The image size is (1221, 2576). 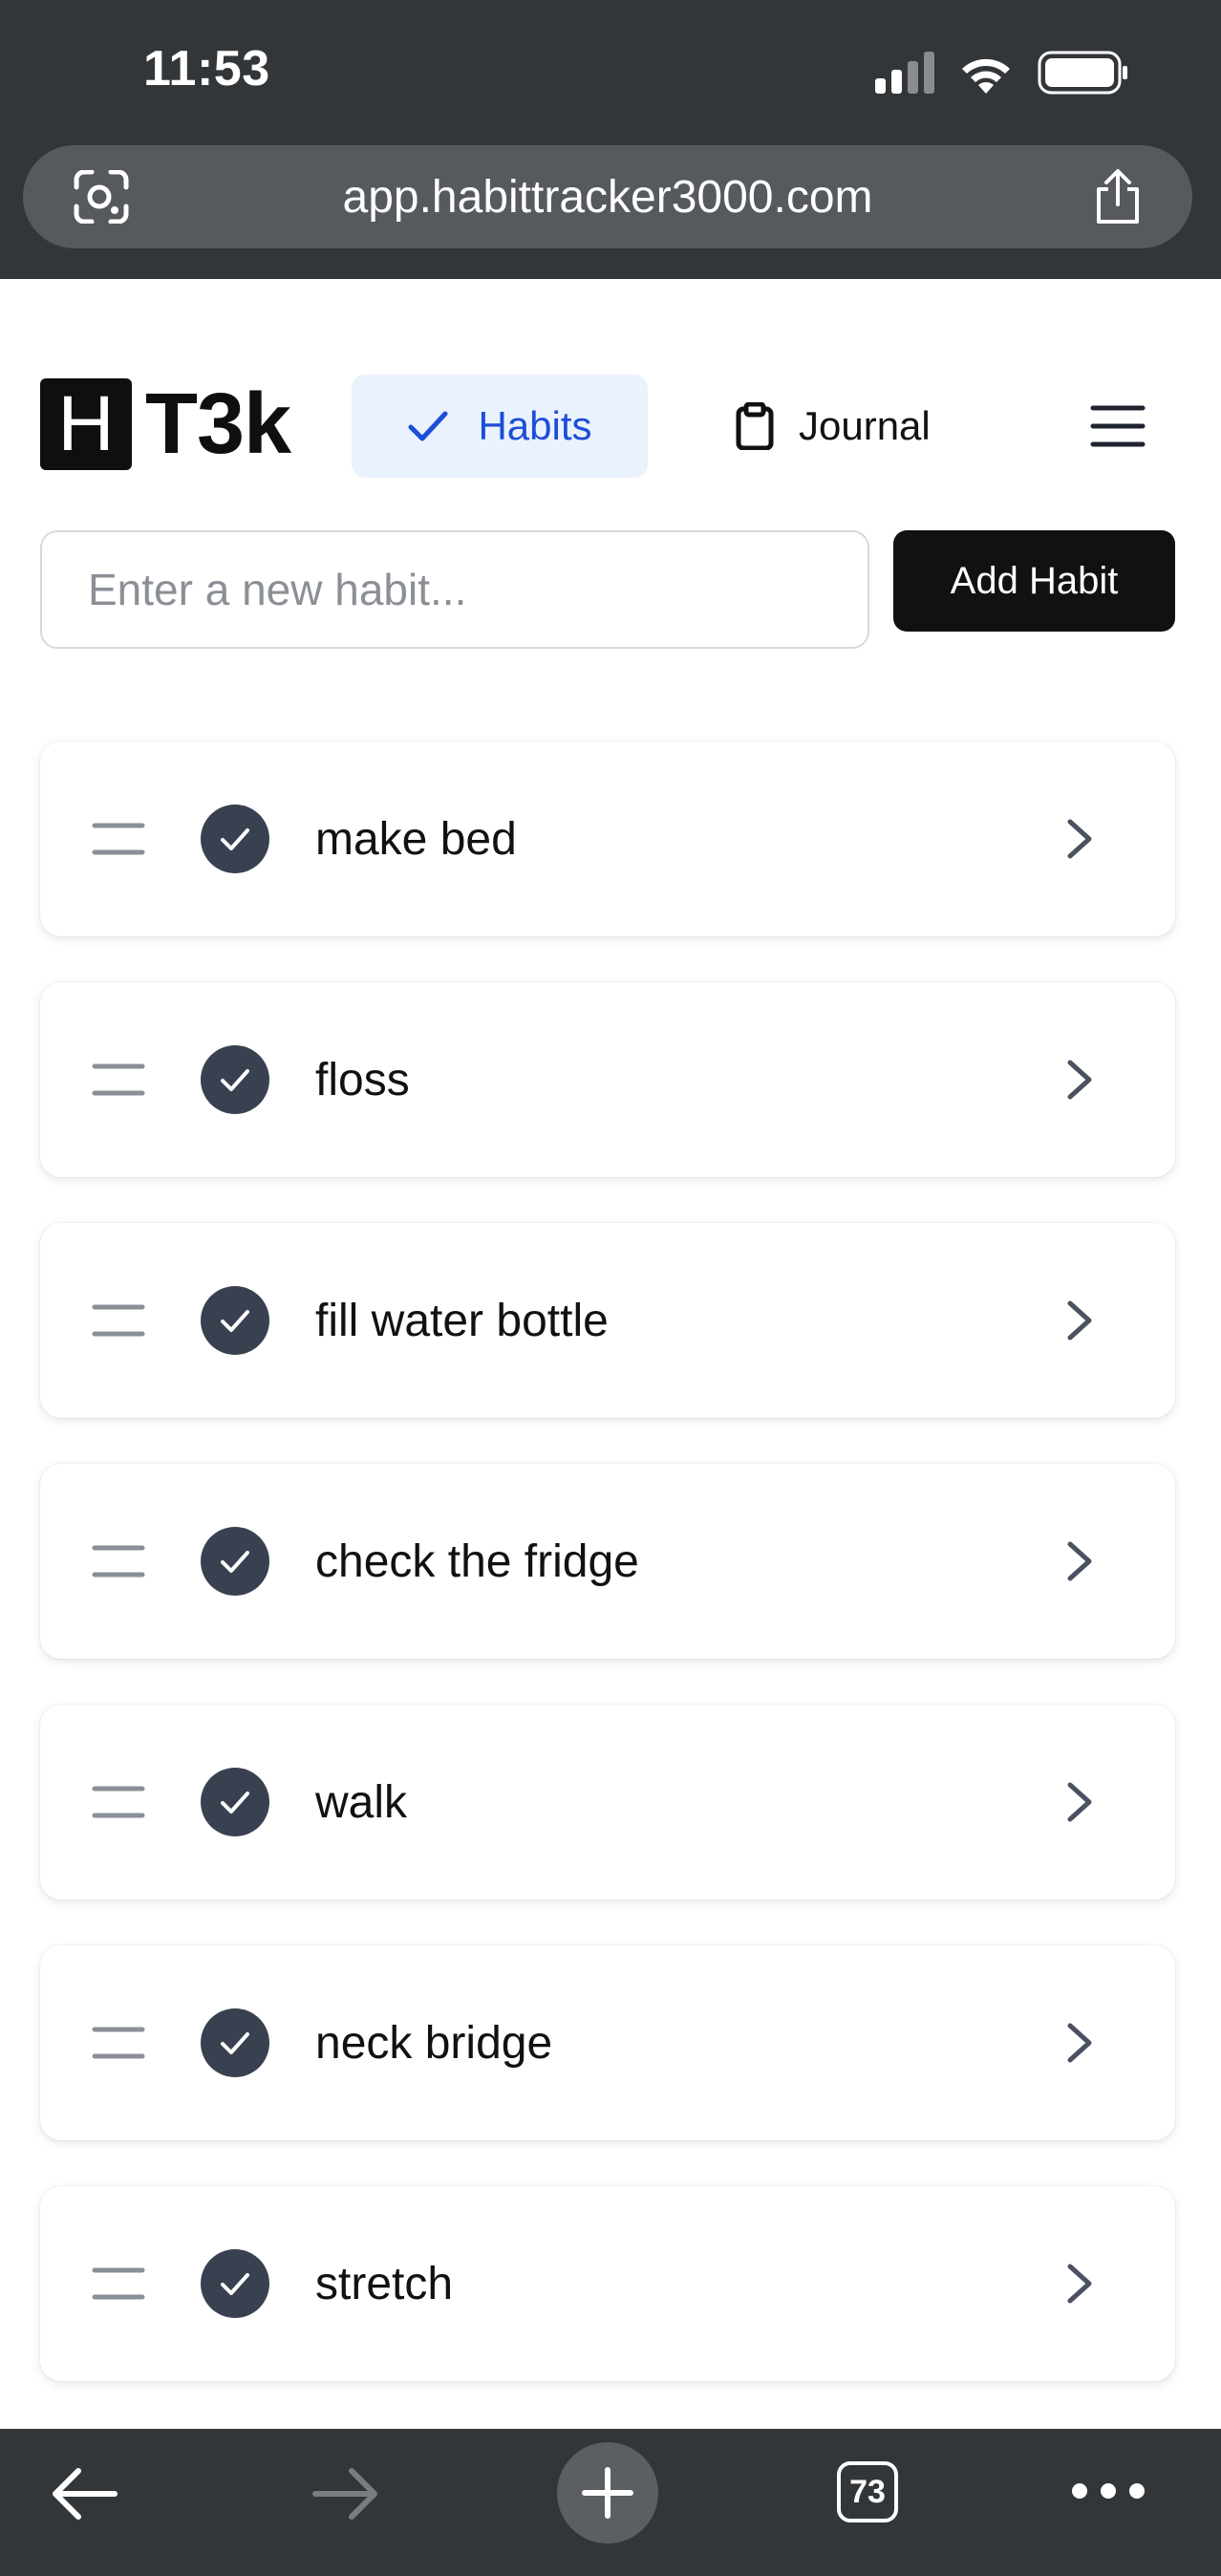 I want to click on app-header: H T3k Habits Journal, so click(x=611, y=398).